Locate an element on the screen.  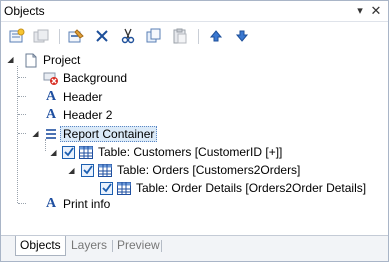
tree-item-report-container: Report Container is located at coordinates (100, 134).